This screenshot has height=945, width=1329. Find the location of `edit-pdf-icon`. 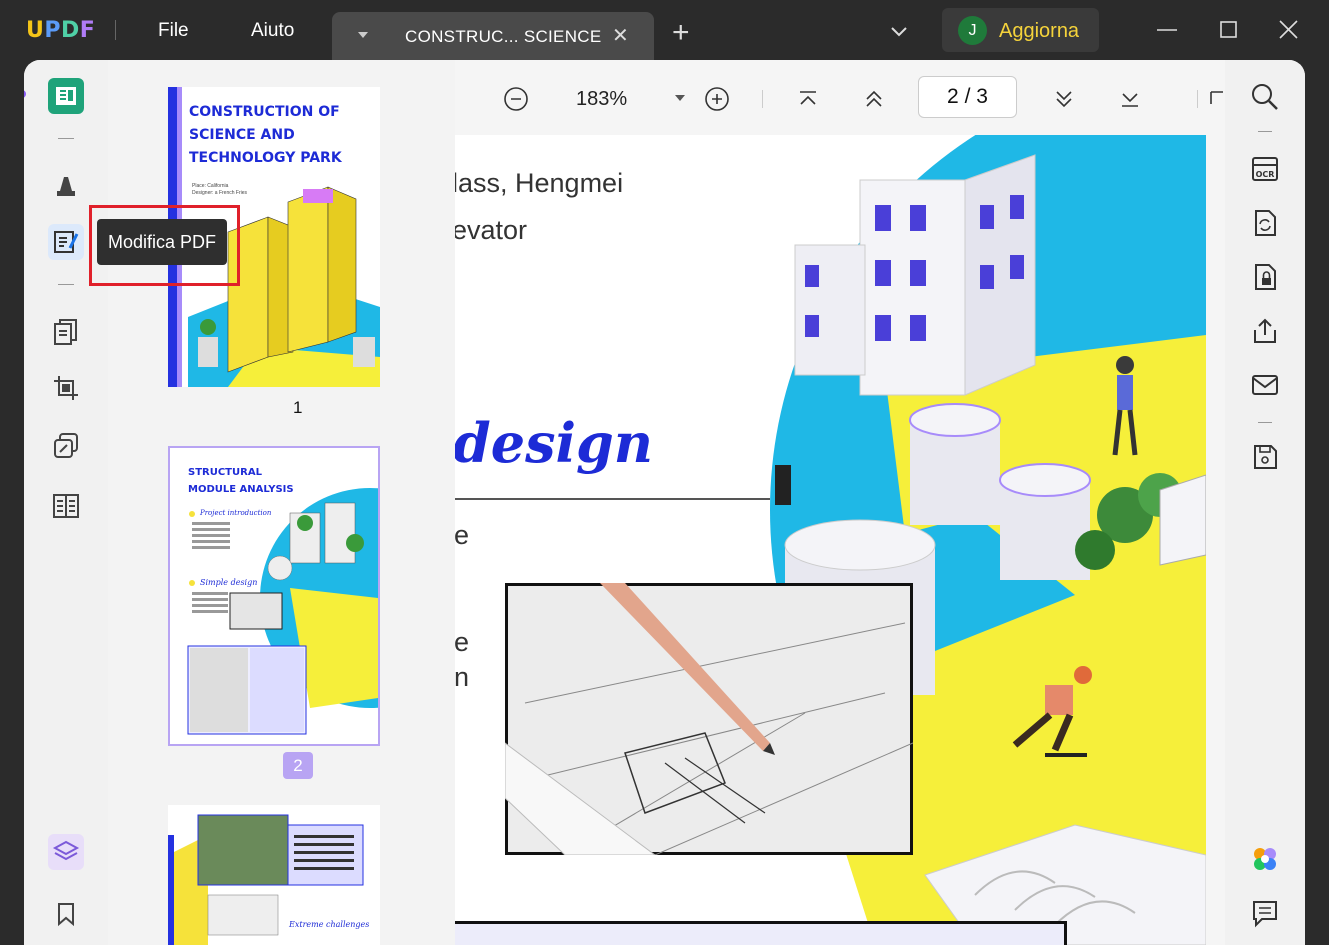

edit-pdf-icon is located at coordinates (66, 242).